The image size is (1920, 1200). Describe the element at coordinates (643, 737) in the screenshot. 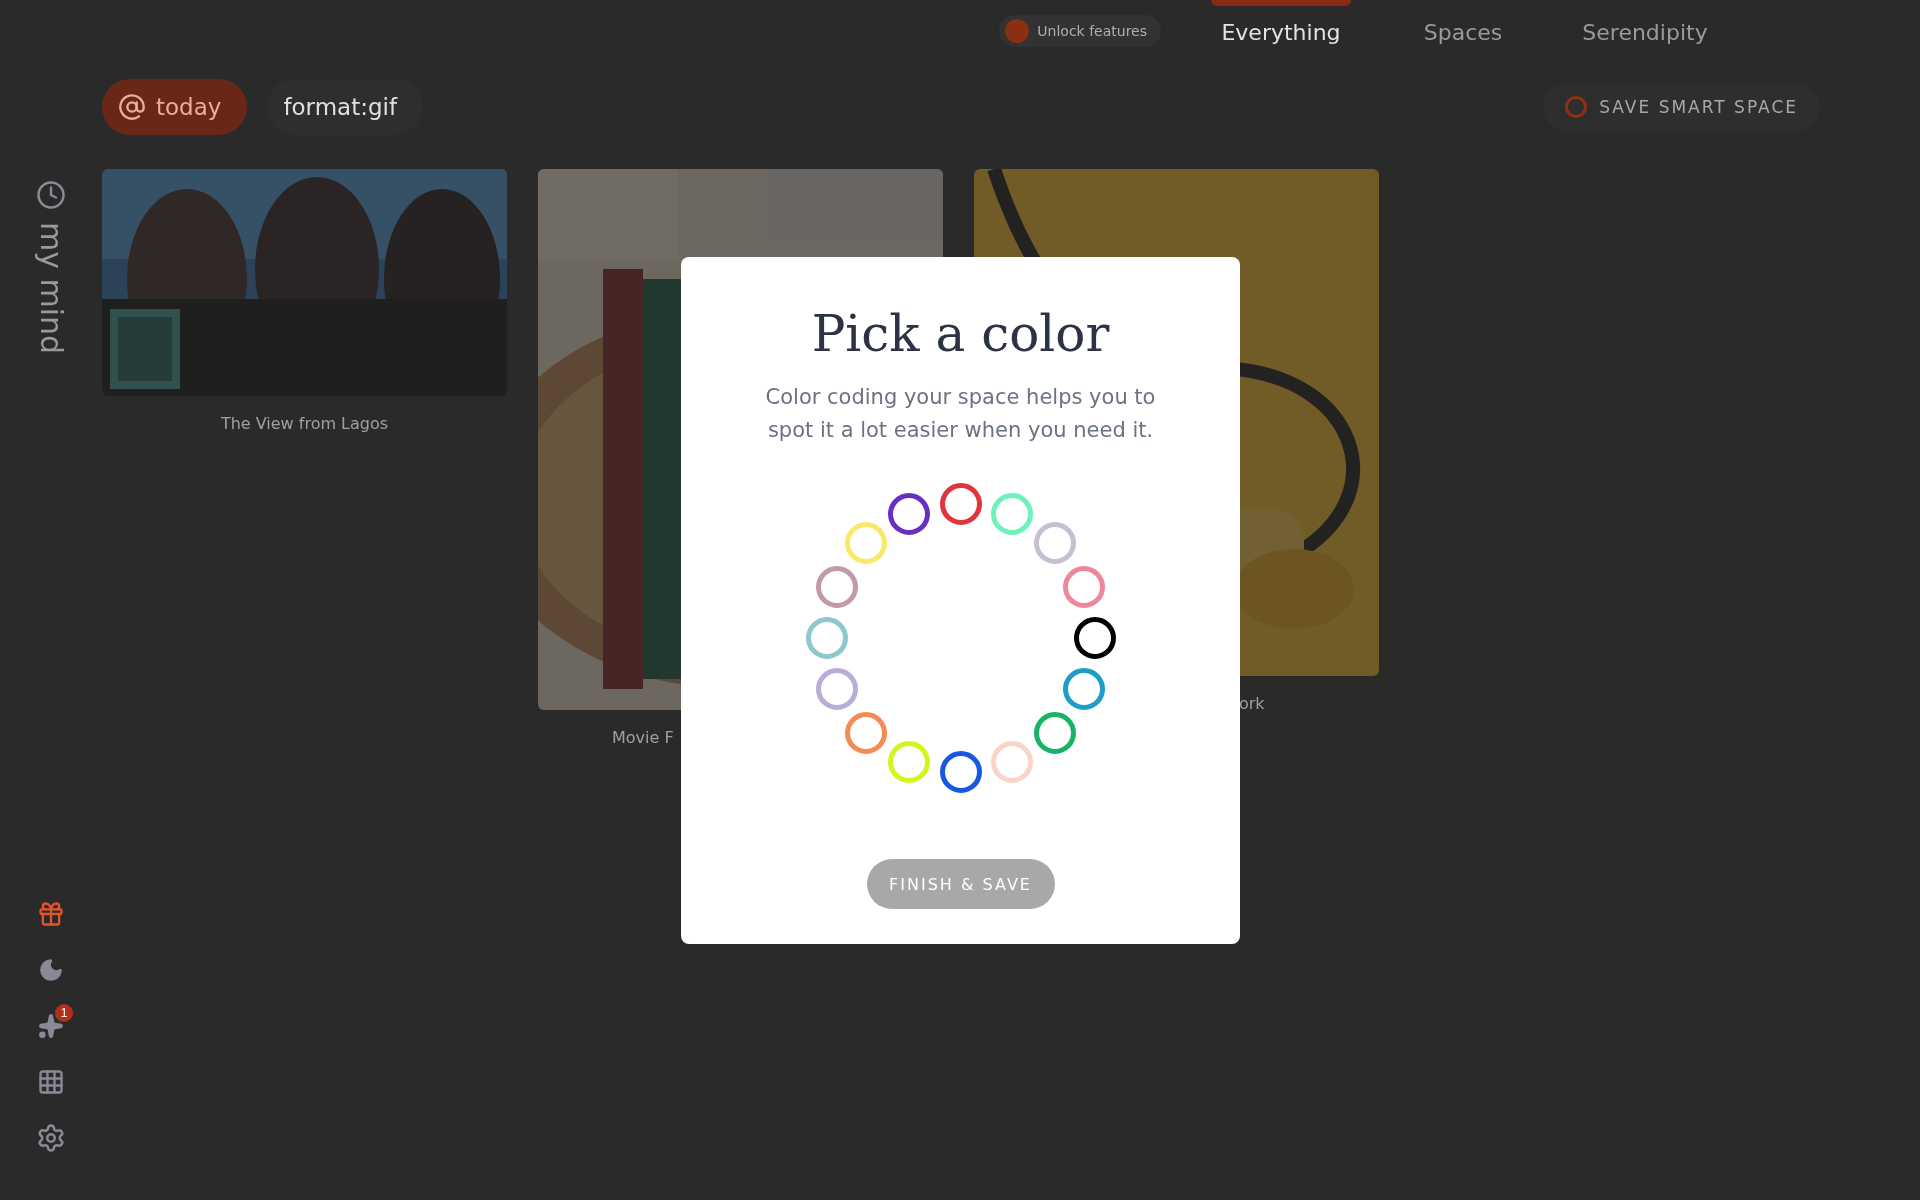

I see `card-caption: Movie F` at that location.